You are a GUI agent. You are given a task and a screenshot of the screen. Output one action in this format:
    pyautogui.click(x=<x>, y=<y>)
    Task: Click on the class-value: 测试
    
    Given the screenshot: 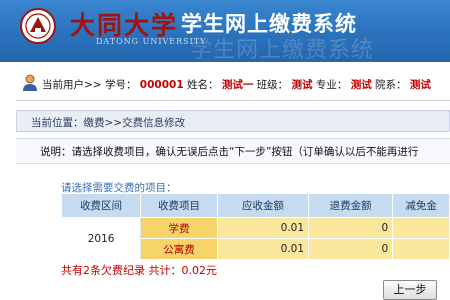 What is the action you would take?
    pyautogui.click(x=302, y=85)
    